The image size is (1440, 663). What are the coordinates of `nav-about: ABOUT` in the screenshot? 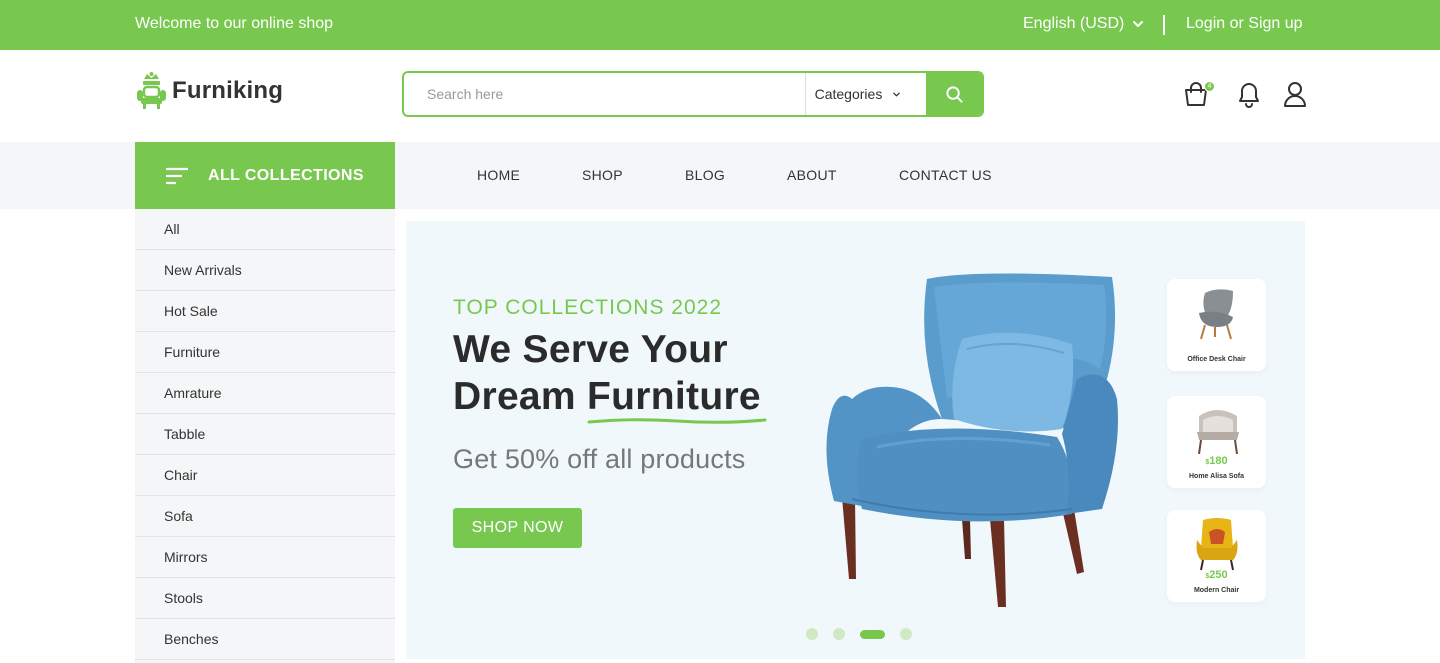 It's located at (812, 175).